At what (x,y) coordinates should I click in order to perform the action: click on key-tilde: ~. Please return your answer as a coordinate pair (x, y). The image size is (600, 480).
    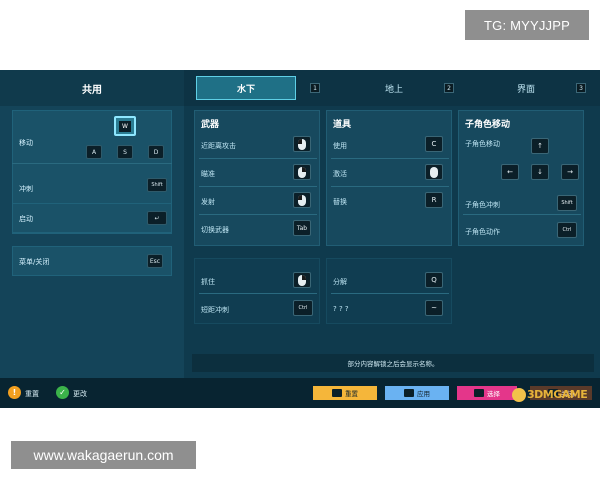
    Looking at the image, I should click on (434, 308).